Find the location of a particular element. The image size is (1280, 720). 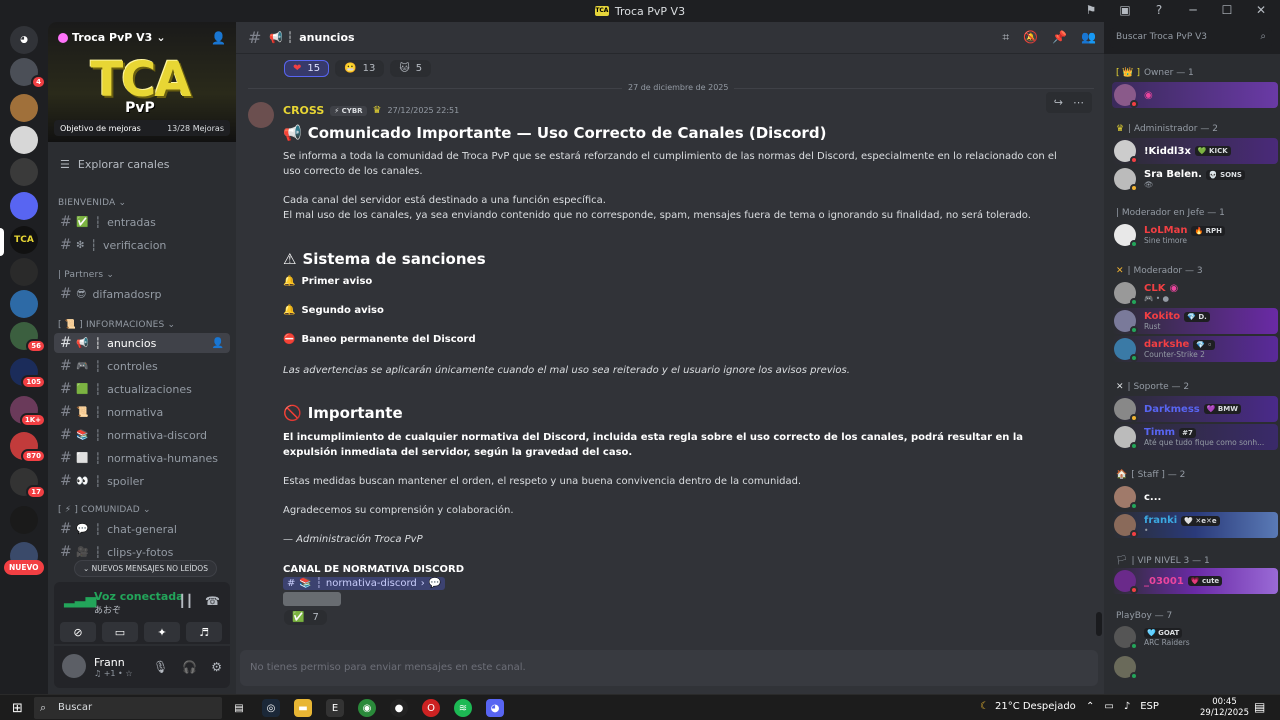

member-item: !Kiddl3x 💚 KICK is located at coordinates (1195, 151).